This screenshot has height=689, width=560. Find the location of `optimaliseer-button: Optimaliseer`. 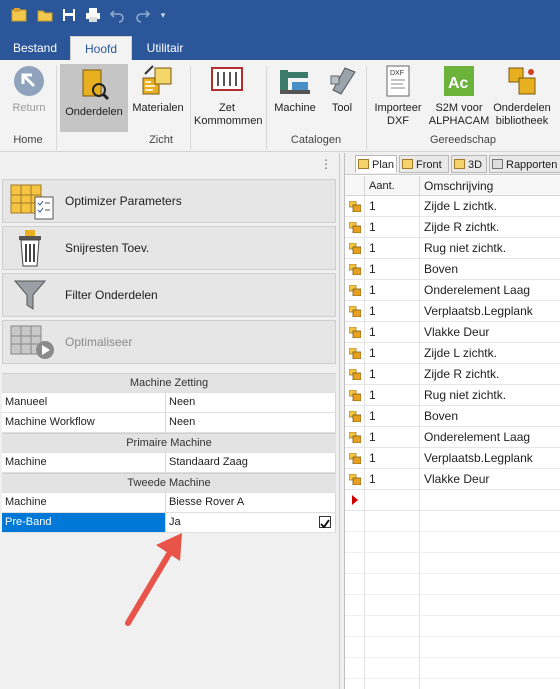

optimaliseer-button: Optimaliseer is located at coordinates (169, 342).